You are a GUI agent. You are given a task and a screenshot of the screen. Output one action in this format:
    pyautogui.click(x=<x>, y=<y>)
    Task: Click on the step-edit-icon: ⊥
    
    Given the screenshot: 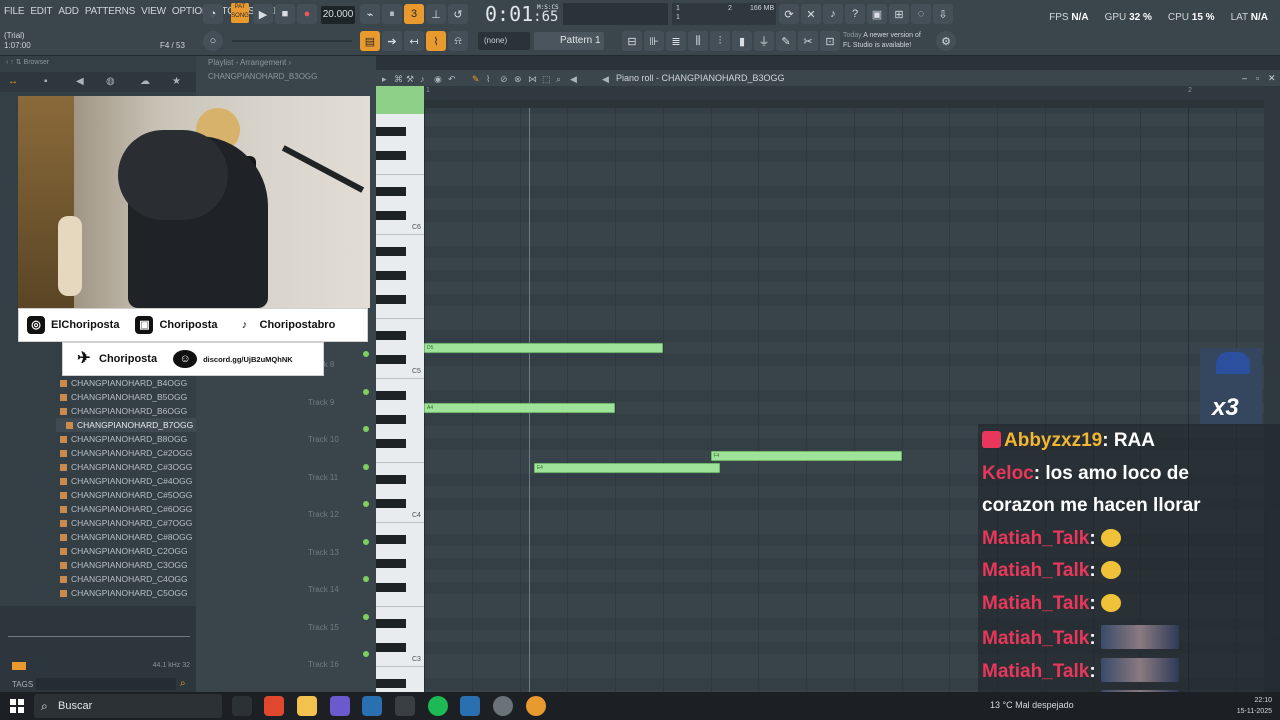 What is the action you would take?
    pyautogui.click(x=436, y=14)
    